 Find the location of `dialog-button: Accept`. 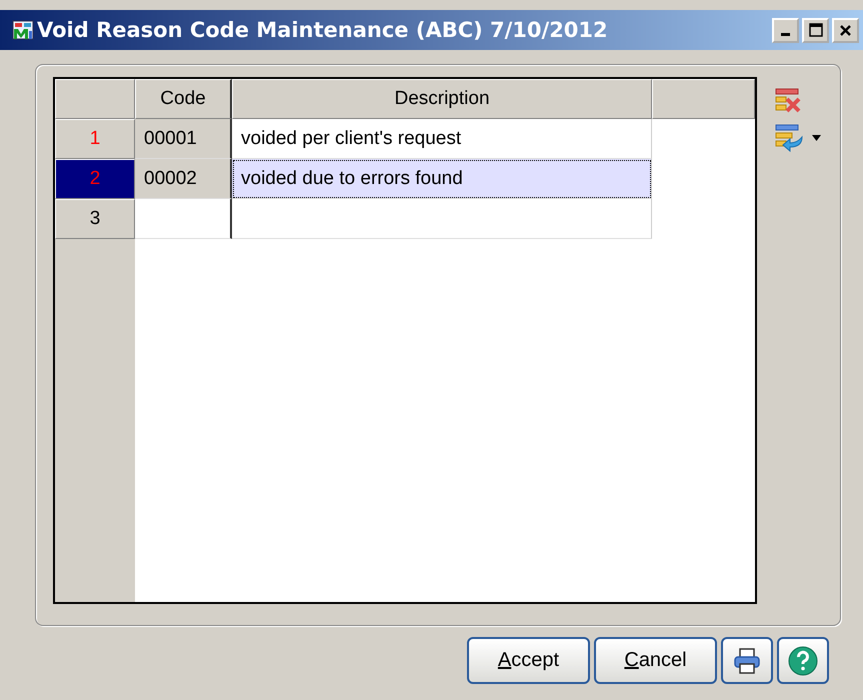

dialog-button: Accept is located at coordinates (528, 660).